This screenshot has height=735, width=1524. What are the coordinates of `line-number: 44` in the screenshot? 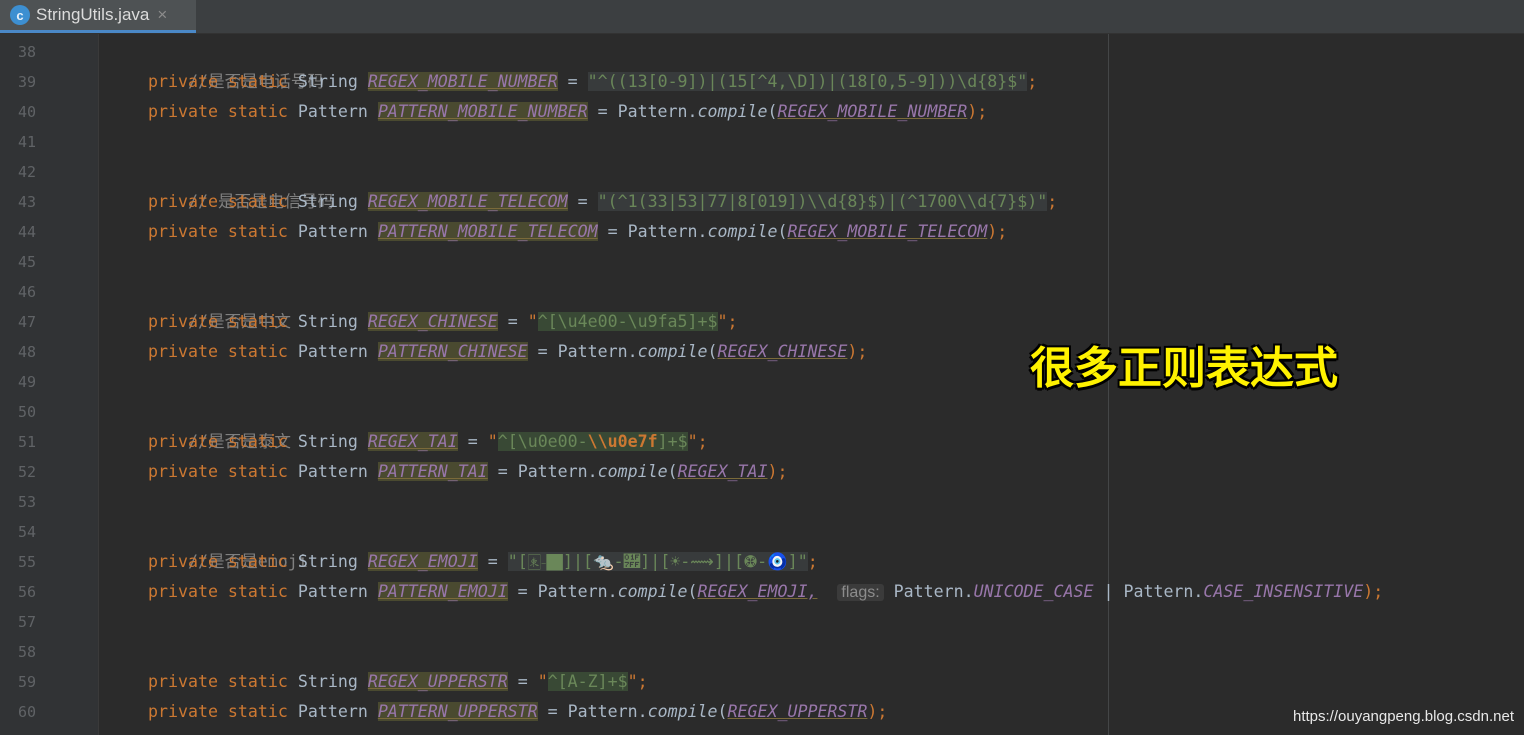 It's located at (26, 232).